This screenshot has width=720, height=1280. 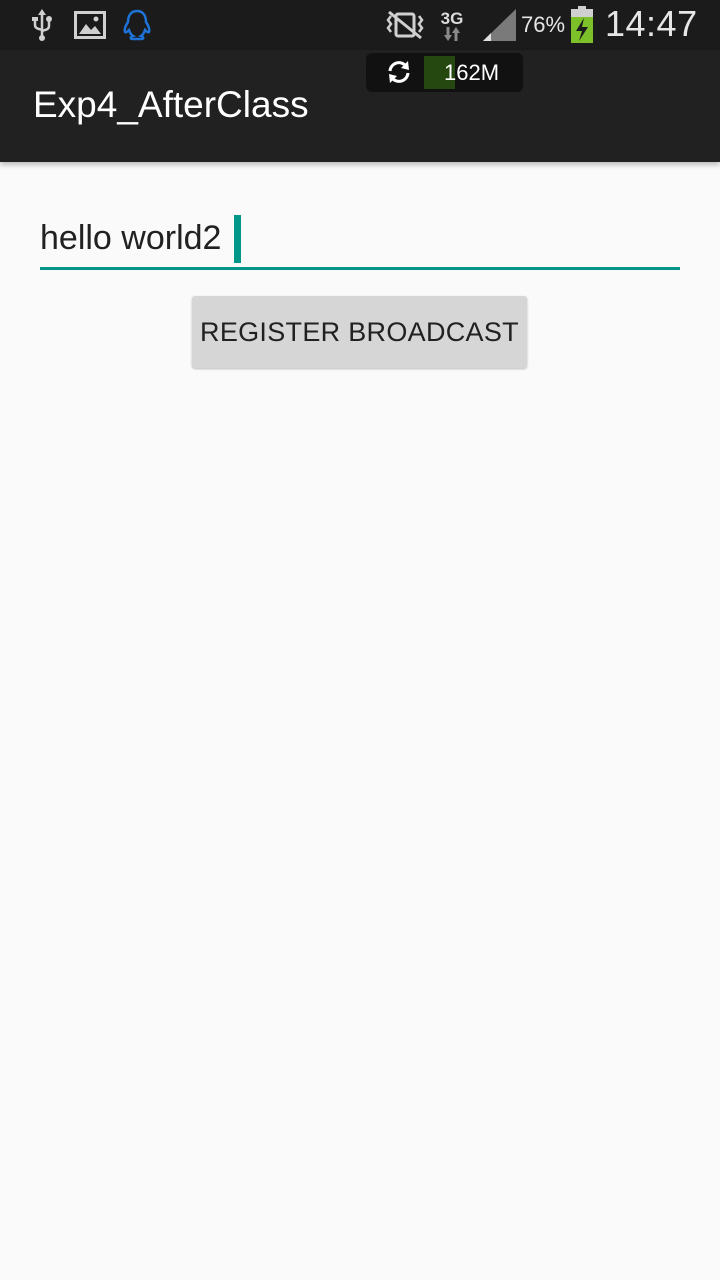 What do you see at coordinates (651, 23) in the screenshot?
I see `clock: 14:47` at bounding box center [651, 23].